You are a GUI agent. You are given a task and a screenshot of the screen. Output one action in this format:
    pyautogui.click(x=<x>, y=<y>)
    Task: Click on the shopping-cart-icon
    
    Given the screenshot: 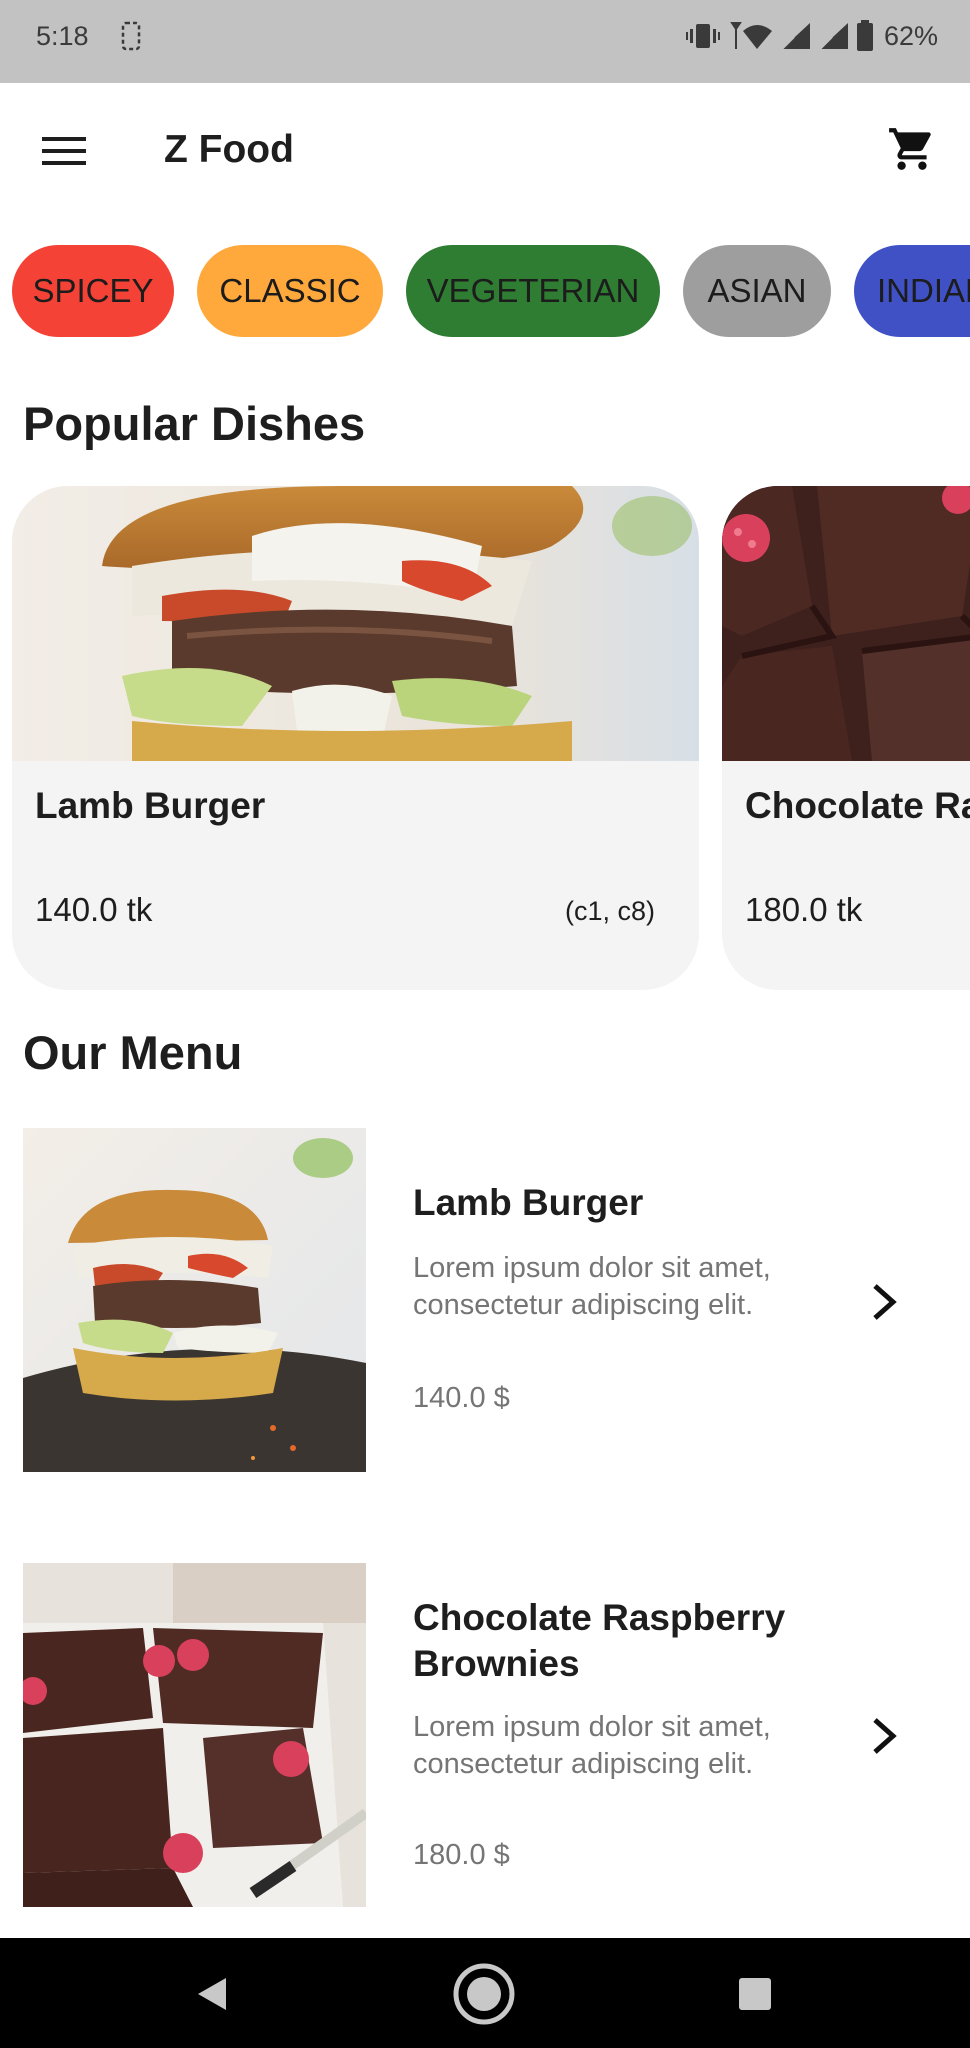 What is the action you would take?
    pyautogui.click(x=912, y=149)
    